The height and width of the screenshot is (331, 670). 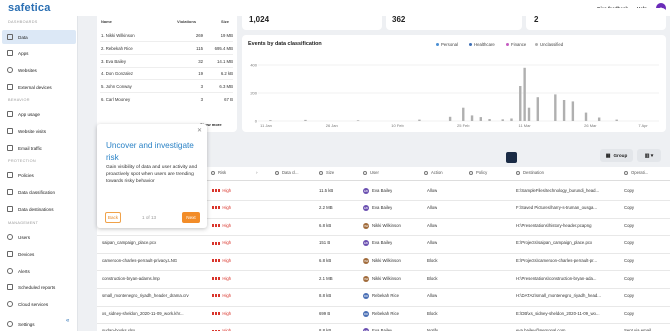 What do you see at coordinates (649, 155) in the screenshot?
I see `columns-button: ▥ ▾` at bounding box center [649, 155].